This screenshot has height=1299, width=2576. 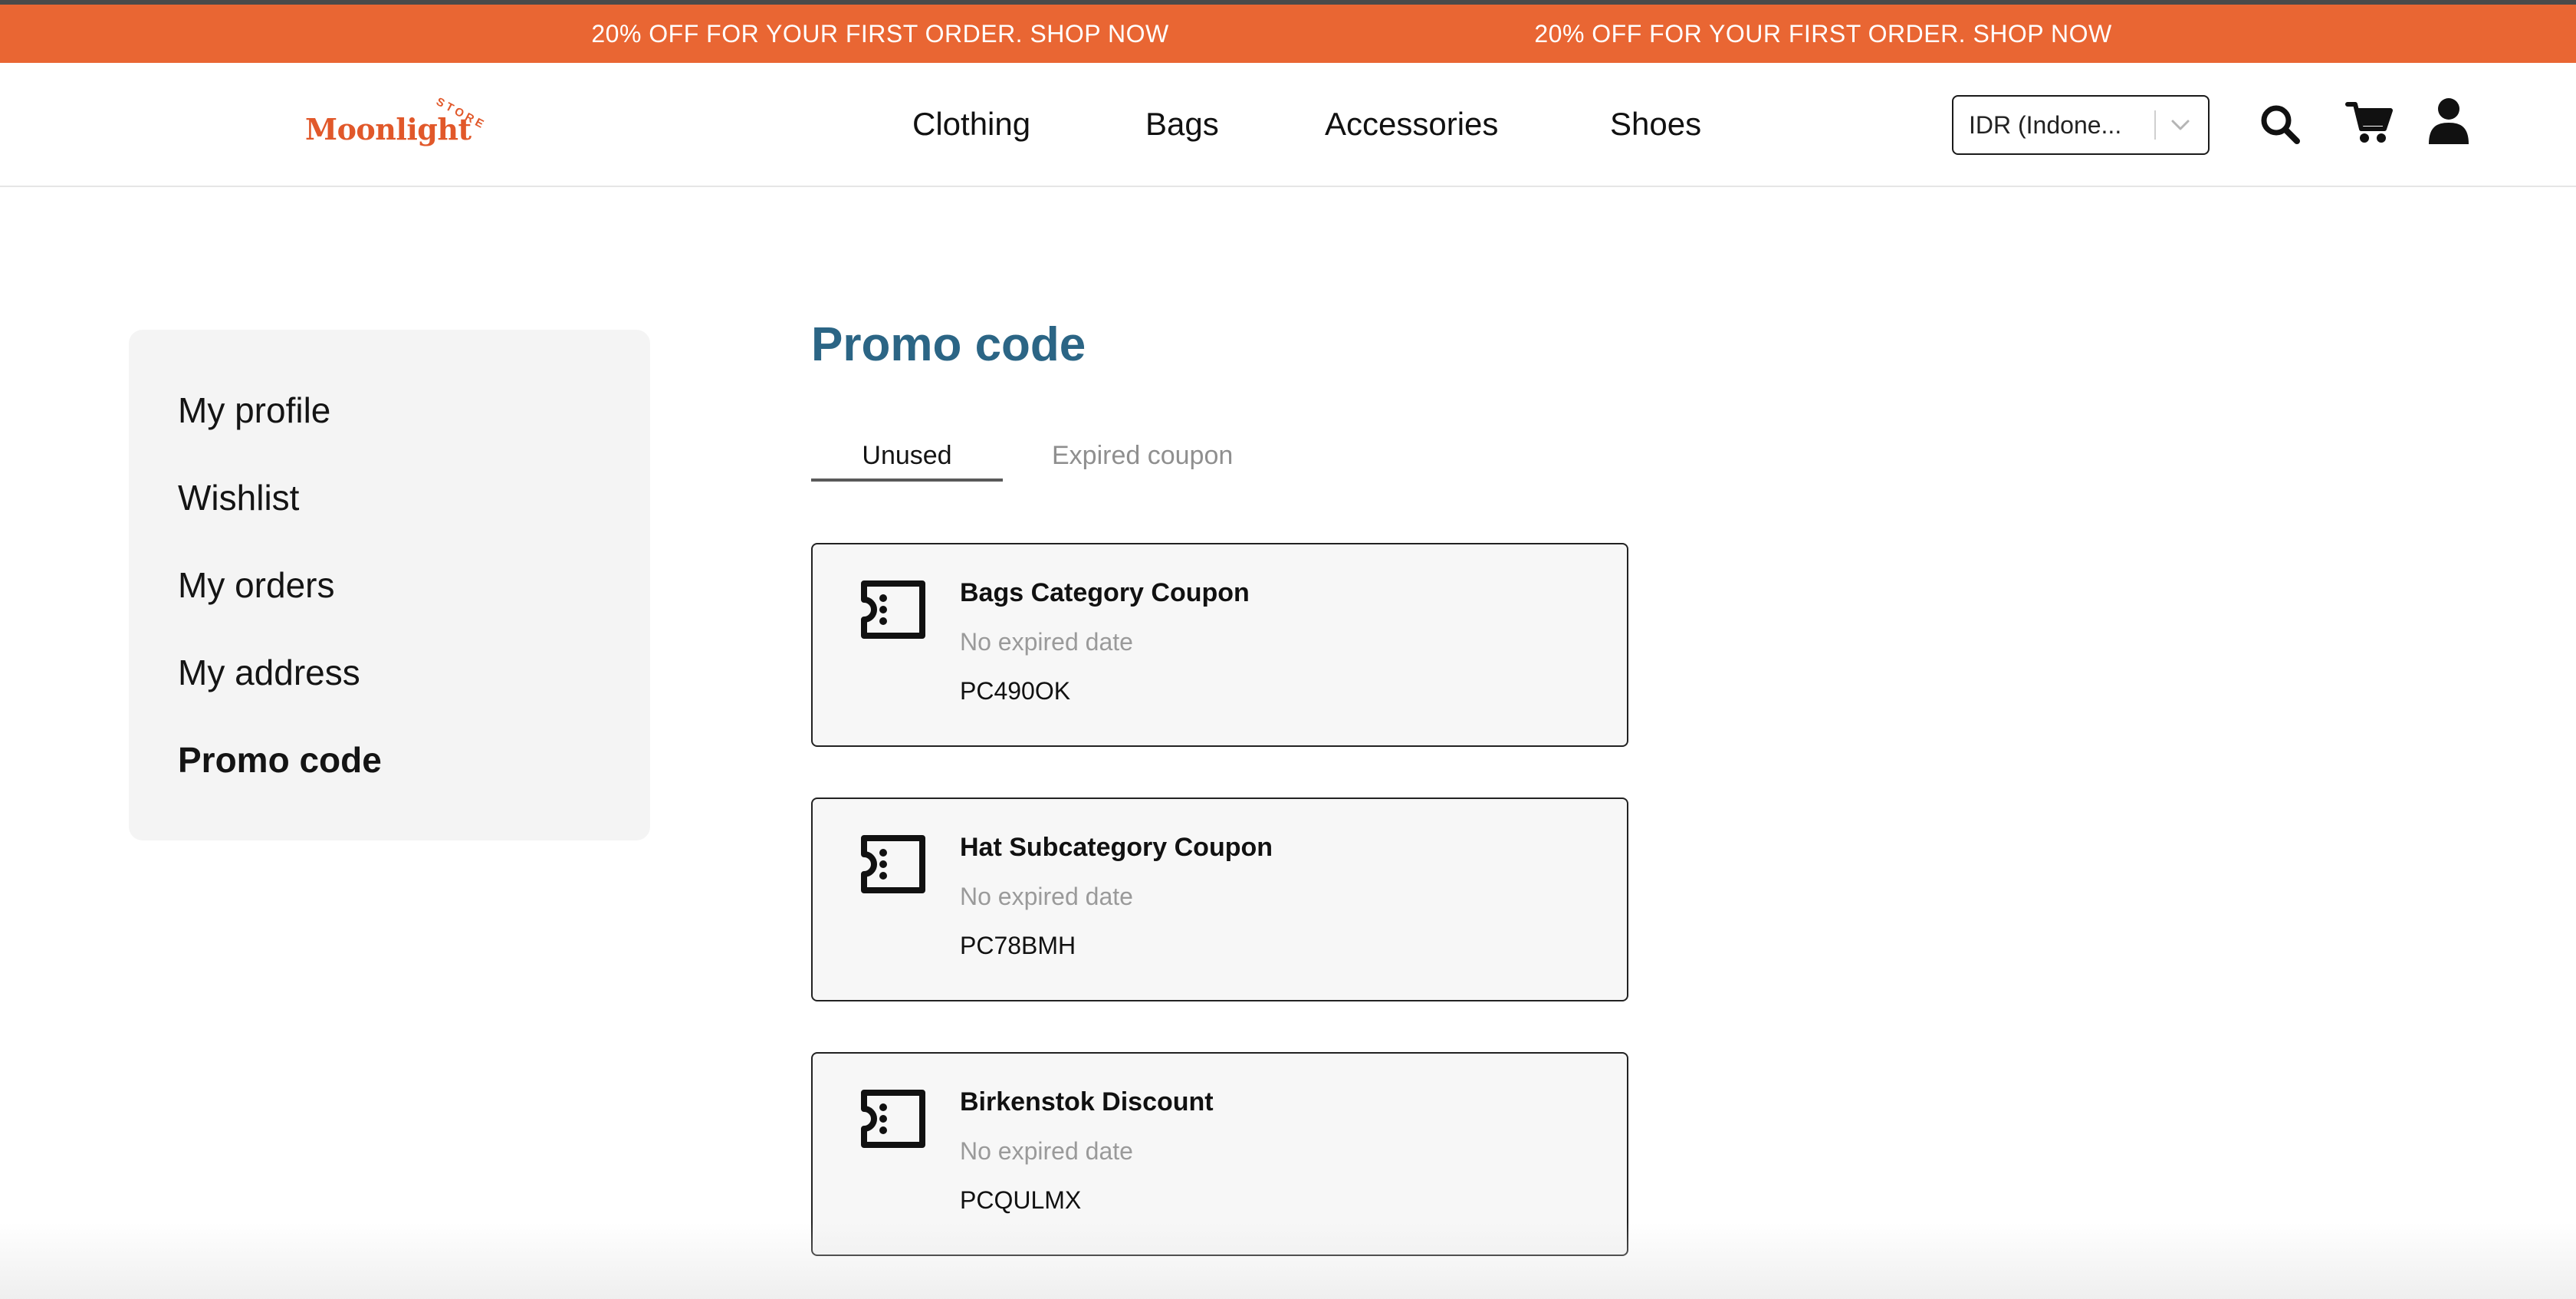 What do you see at coordinates (2180, 125) in the screenshot?
I see `chevron-down-icon` at bounding box center [2180, 125].